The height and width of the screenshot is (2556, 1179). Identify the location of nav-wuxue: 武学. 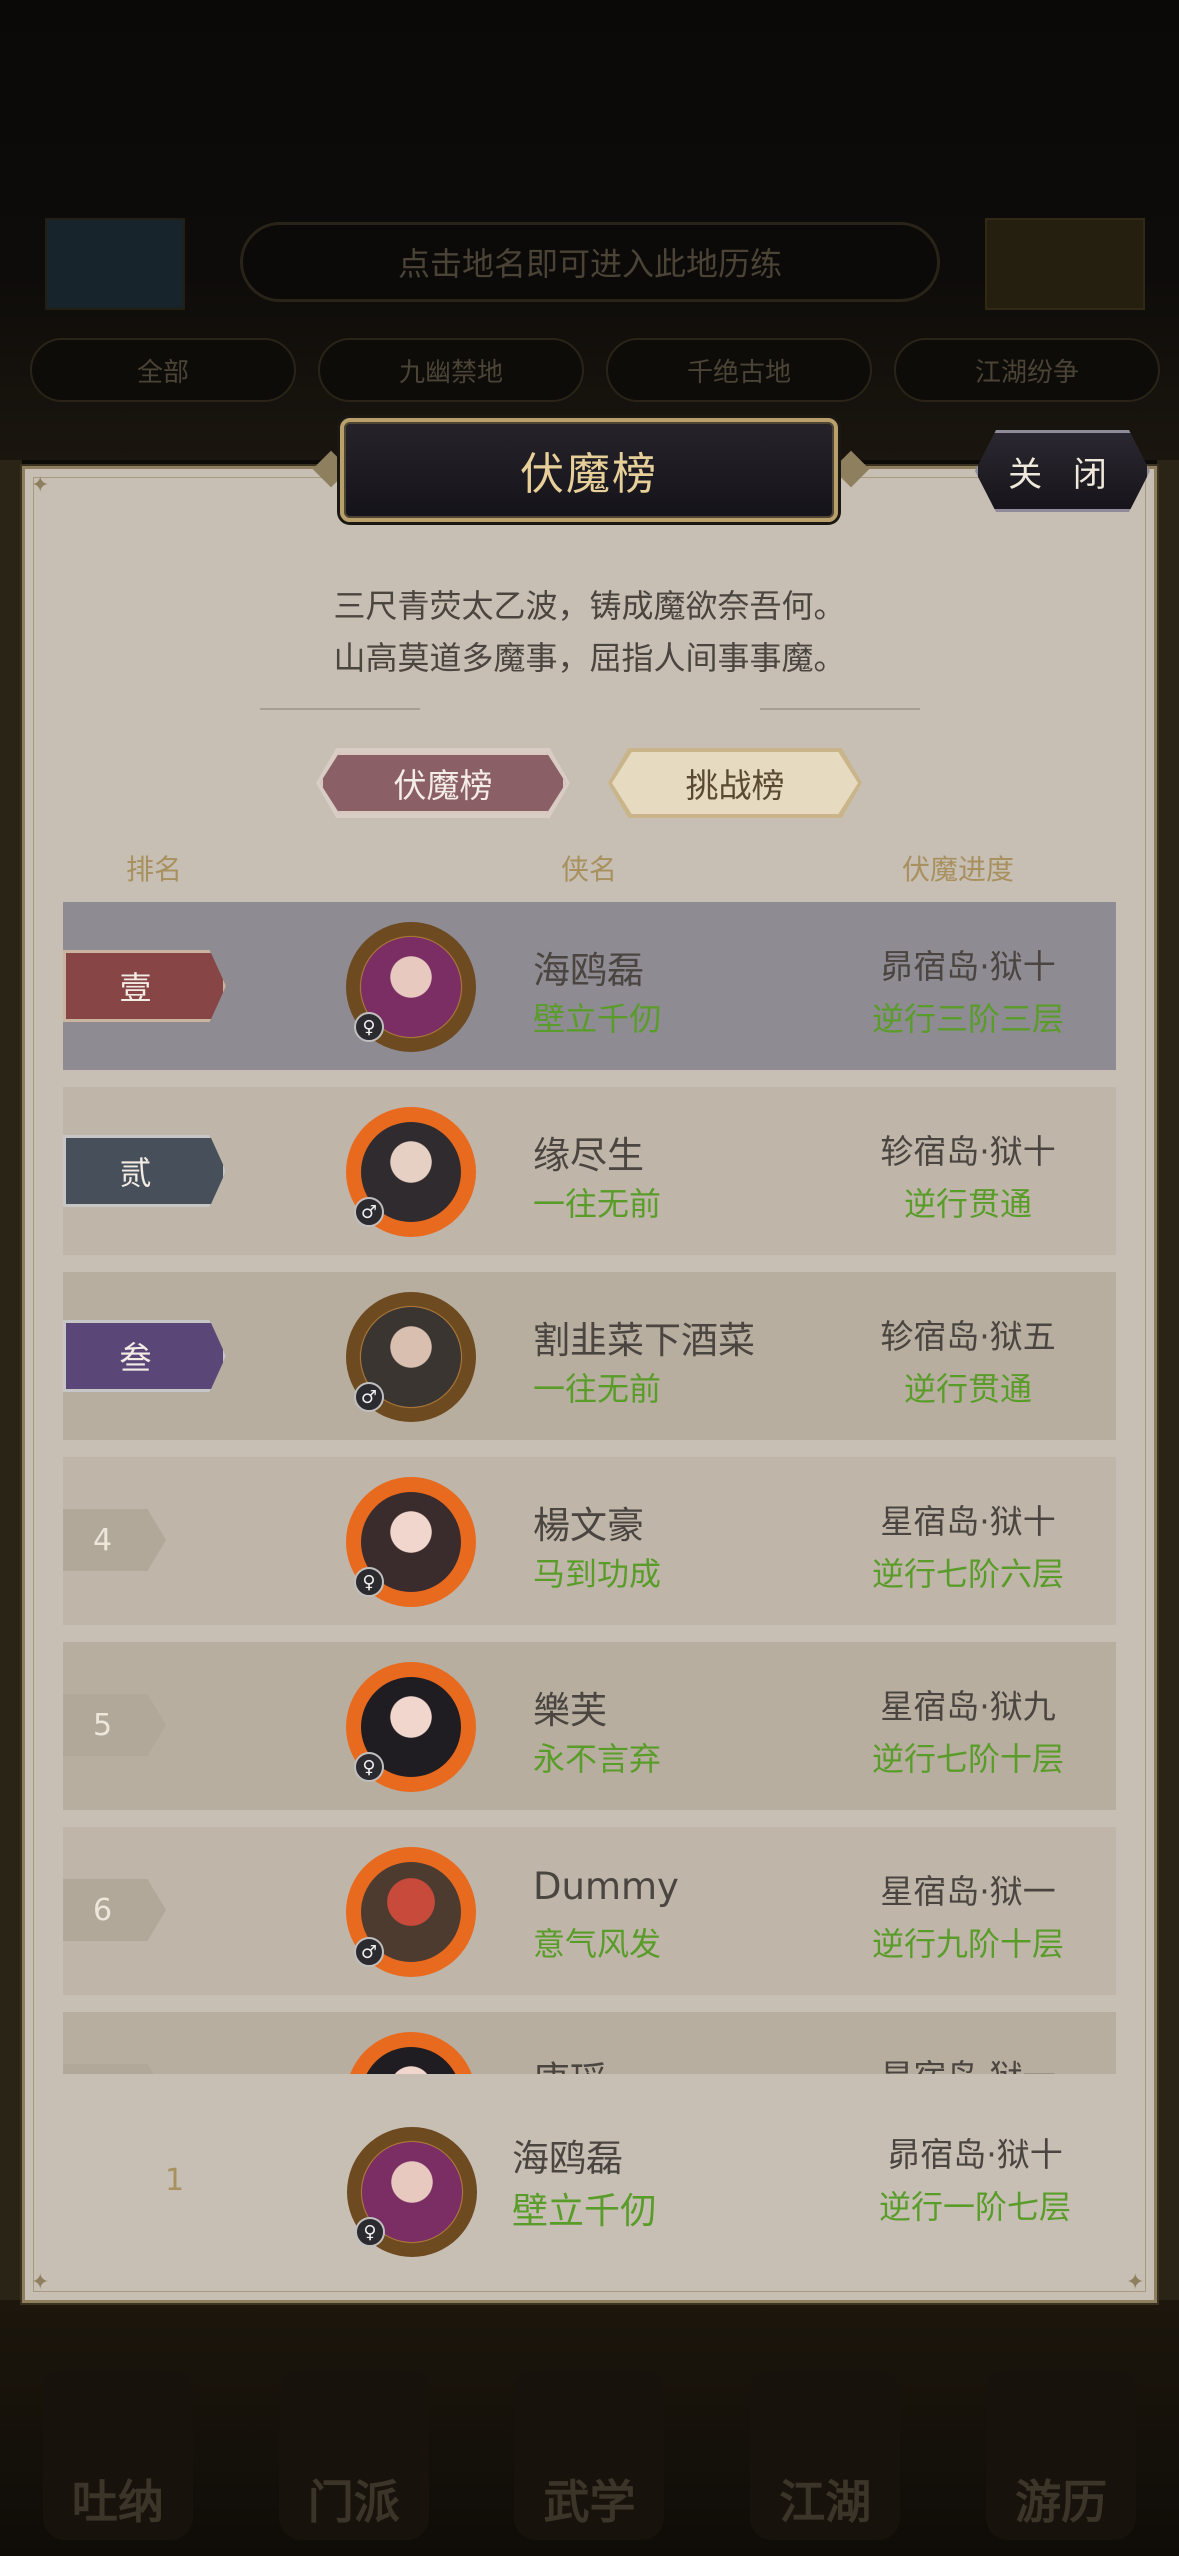
(589, 2455).